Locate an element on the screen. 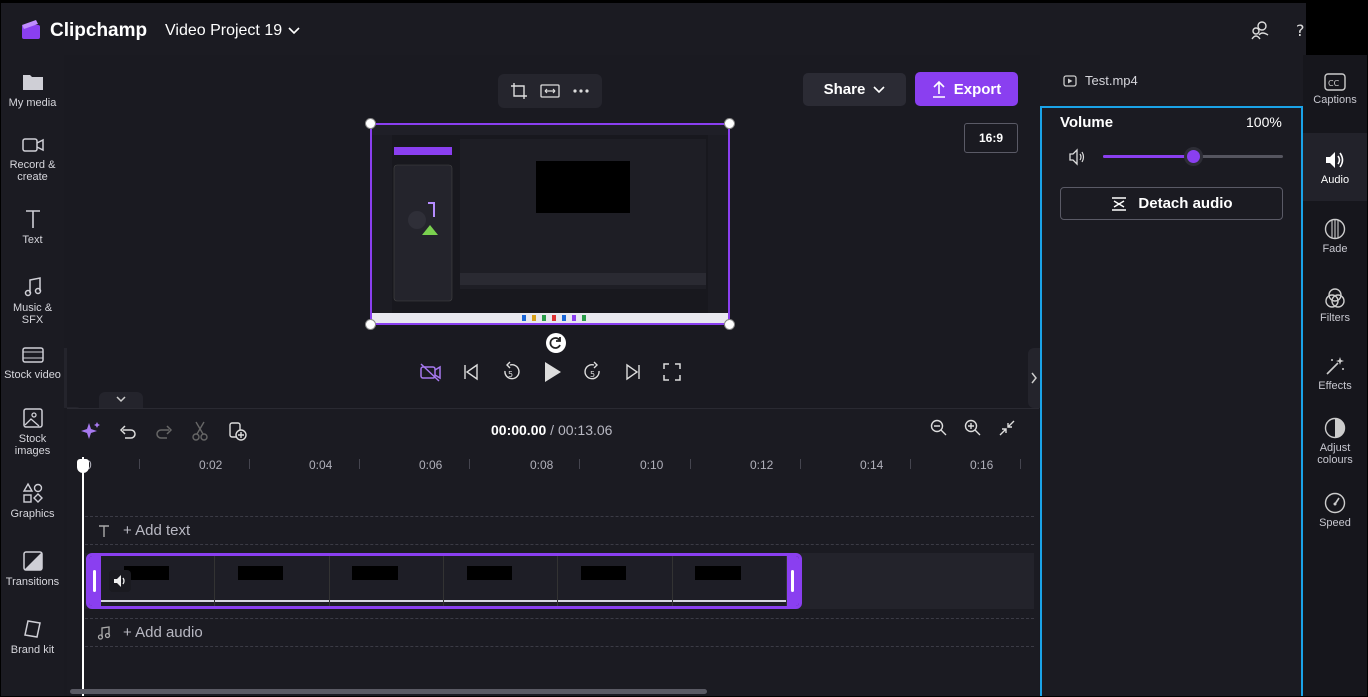 This screenshot has height=697, width=1368. sidebar-item-text: Text is located at coordinates (32, 227).